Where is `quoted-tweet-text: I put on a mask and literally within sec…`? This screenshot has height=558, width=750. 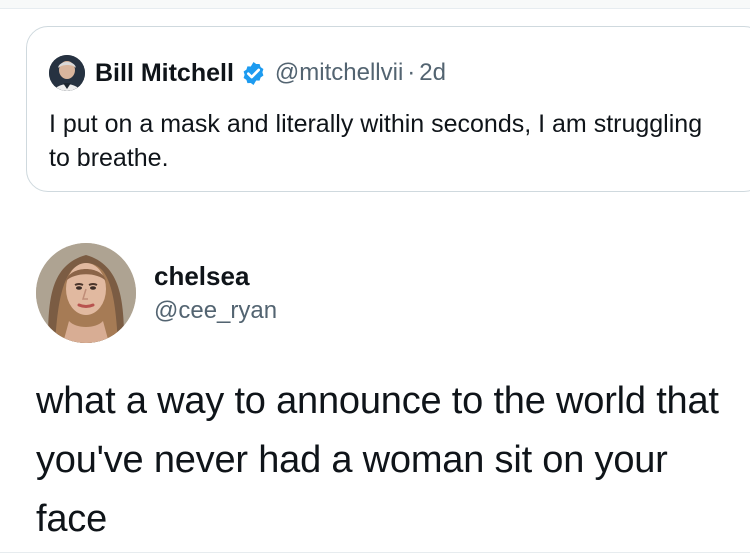 quoted-tweet-text: I put on a mask and literally within sec… is located at coordinates (376, 141).